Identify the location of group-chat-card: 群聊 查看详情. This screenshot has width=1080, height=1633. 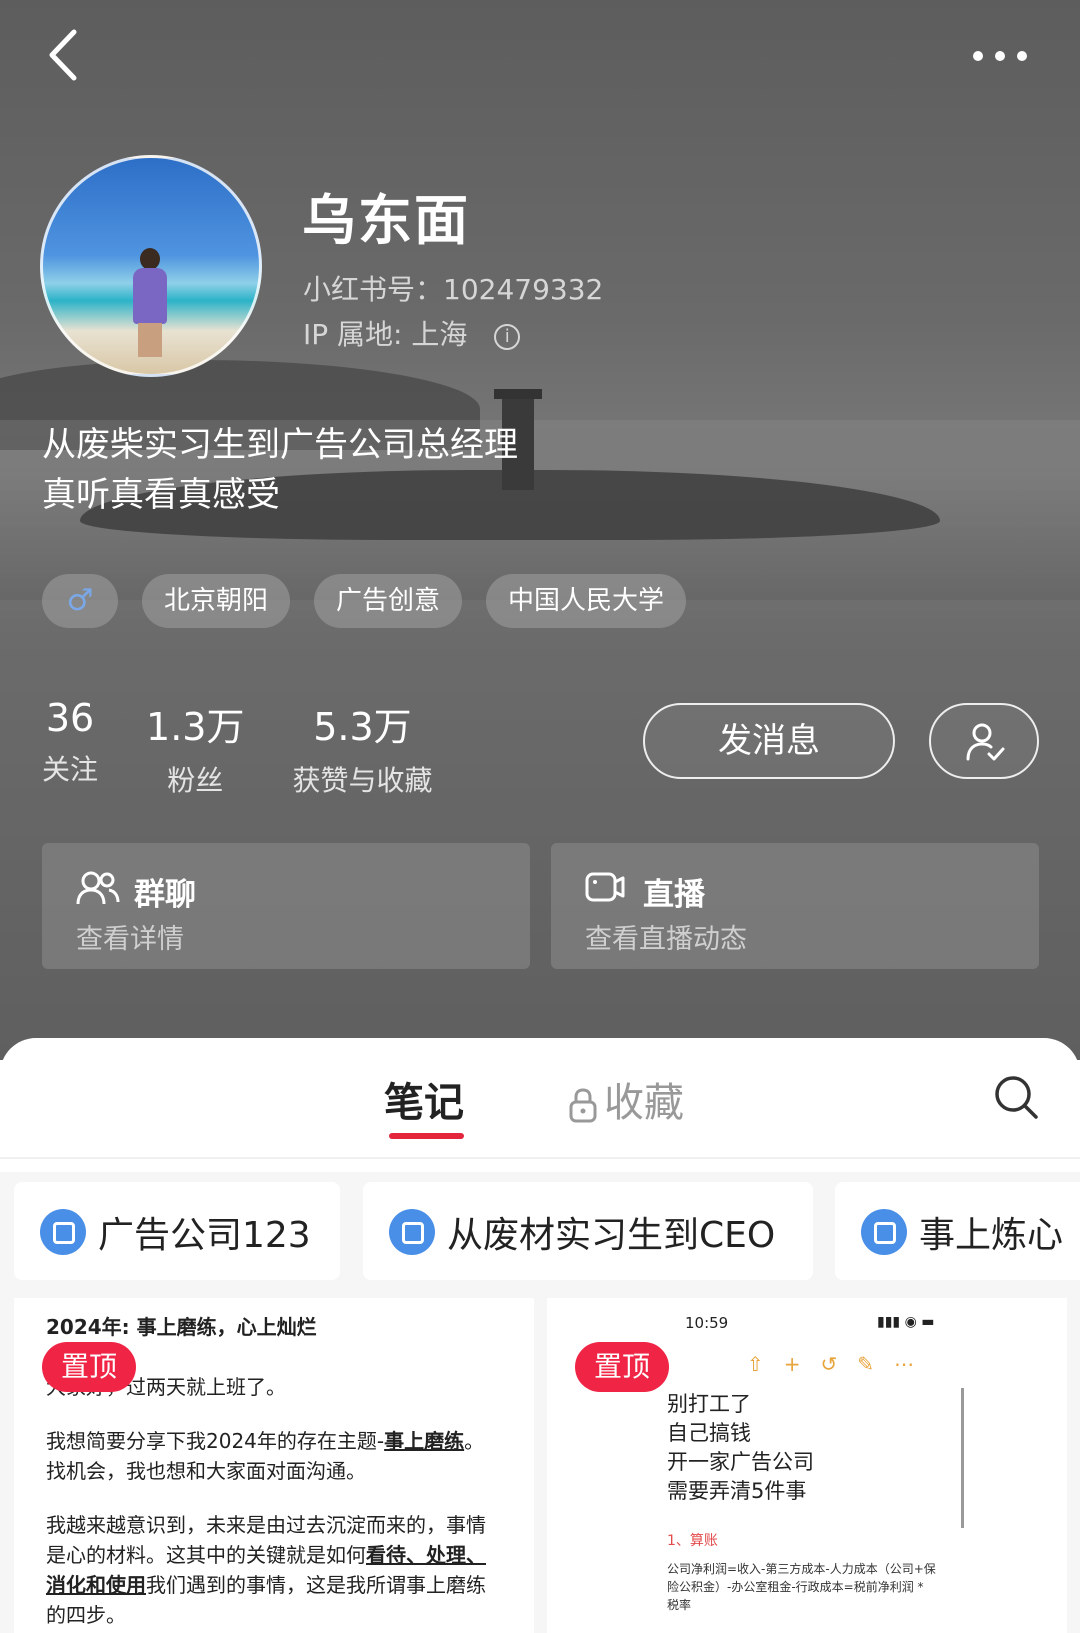
(286, 906).